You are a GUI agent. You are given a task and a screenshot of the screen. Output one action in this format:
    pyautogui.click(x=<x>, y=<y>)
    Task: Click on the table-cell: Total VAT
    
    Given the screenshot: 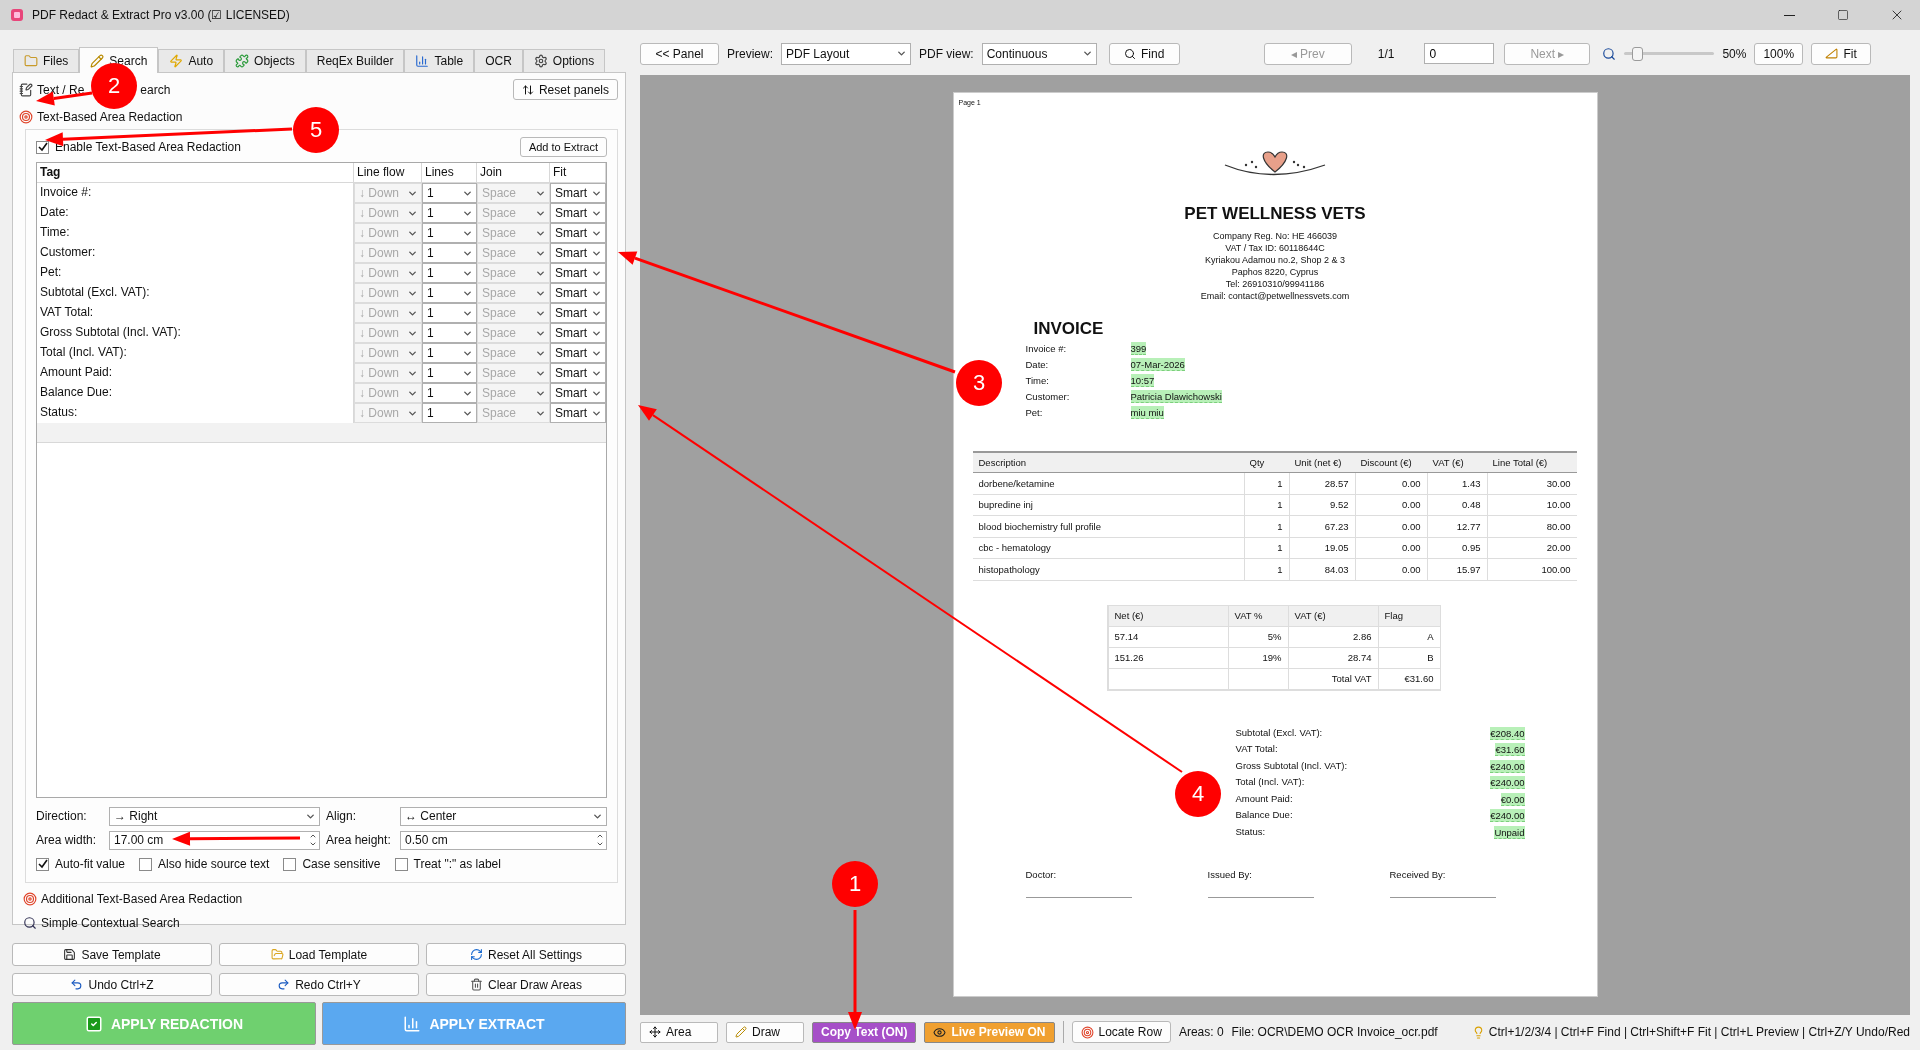 What is the action you would take?
    pyautogui.click(x=1332, y=678)
    